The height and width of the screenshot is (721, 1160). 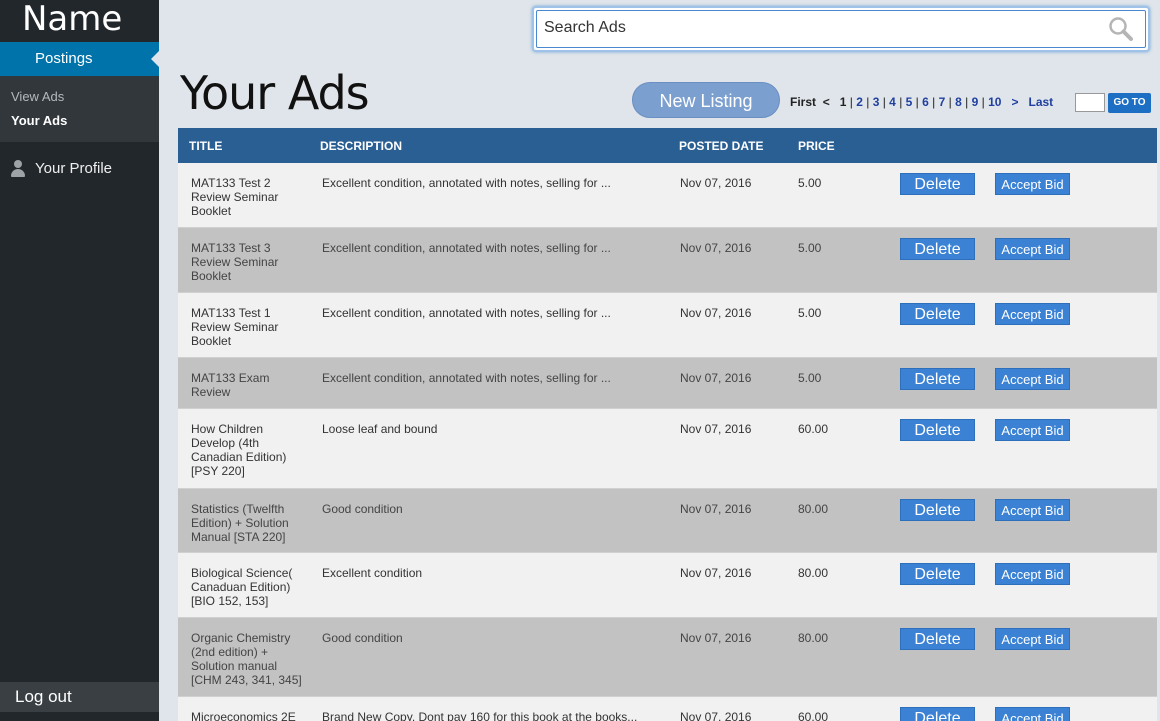 What do you see at coordinates (814, 28) in the screenshot?
I see `search-input` at bounding box center [814, 28].